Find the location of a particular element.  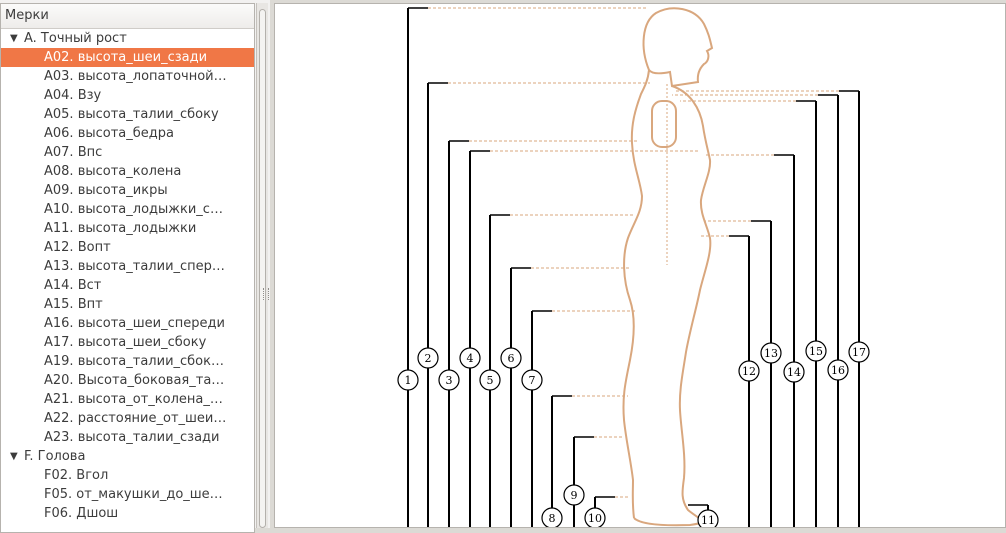

tree-item-label: A17. высота_шеи_сбоку is located at coordinates (125, 342).